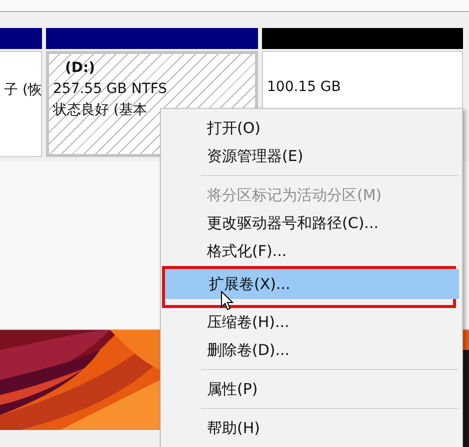  Describe the element at coordinates (227, 301) in the screenshot. I see `mouse-cursor-icon` at that location.